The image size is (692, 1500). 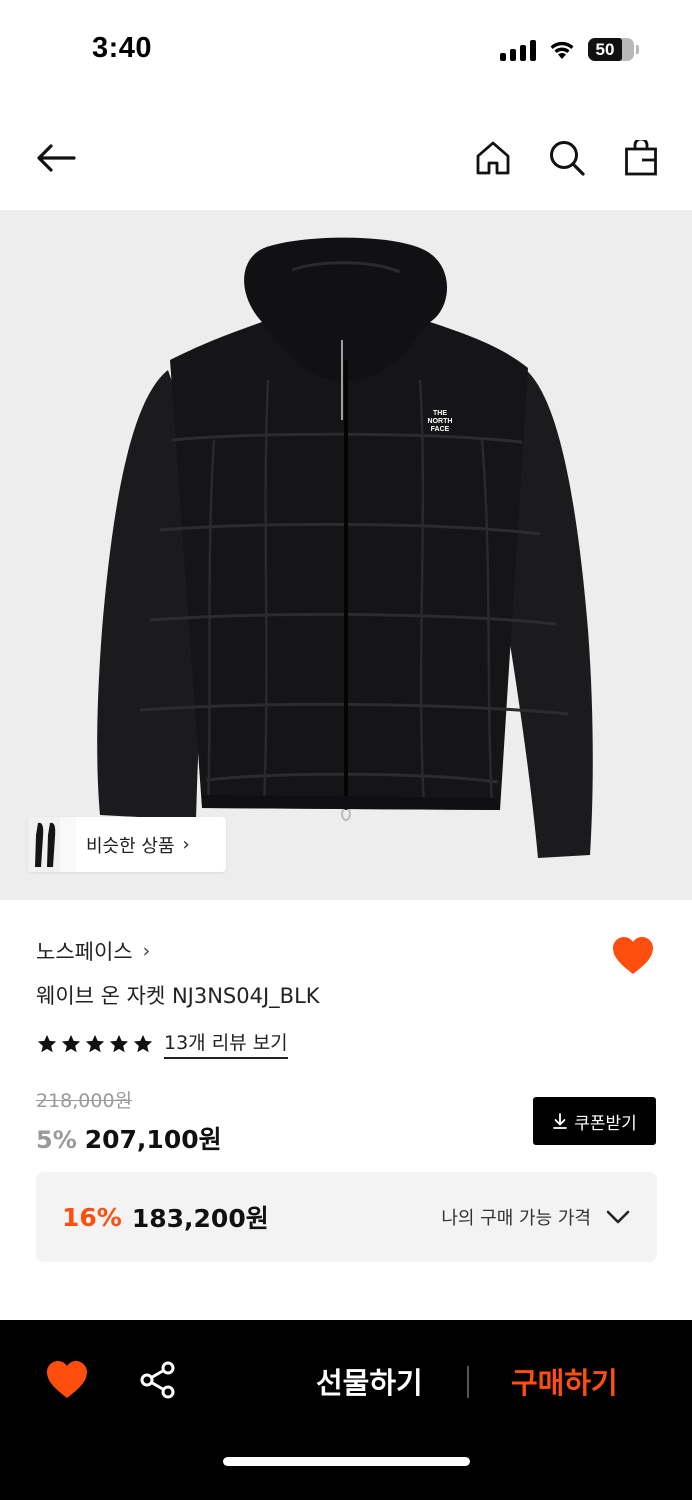 What do you see at coordinates (346, 158) in the screenshot?
I see `top-nav` at bounding box center [346, 158].